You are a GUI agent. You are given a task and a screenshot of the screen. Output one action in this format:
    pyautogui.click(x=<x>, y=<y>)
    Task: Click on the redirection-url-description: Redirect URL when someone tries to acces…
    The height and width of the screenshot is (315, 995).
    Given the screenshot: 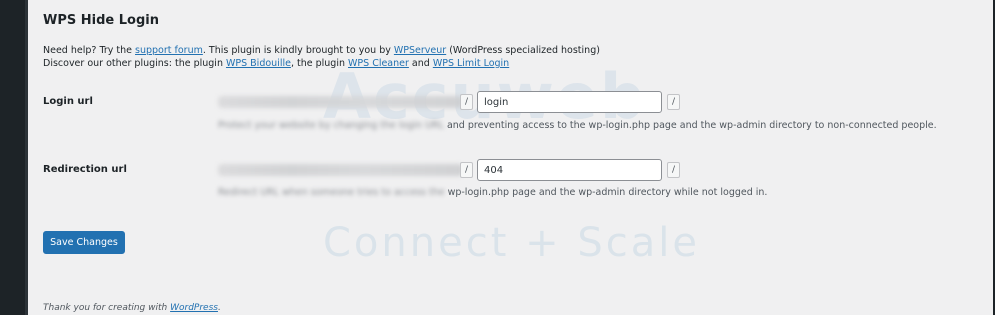 What is the action you would take?
    pyautogui.click(x=492, y=192)
    